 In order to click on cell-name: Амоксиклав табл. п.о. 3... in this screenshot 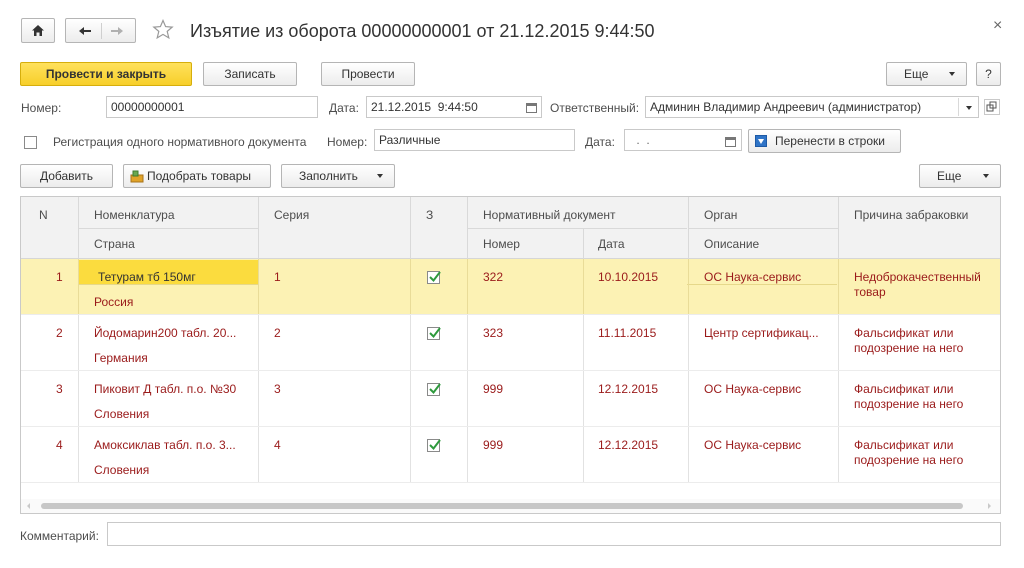, I will do `click(165, 445)`.